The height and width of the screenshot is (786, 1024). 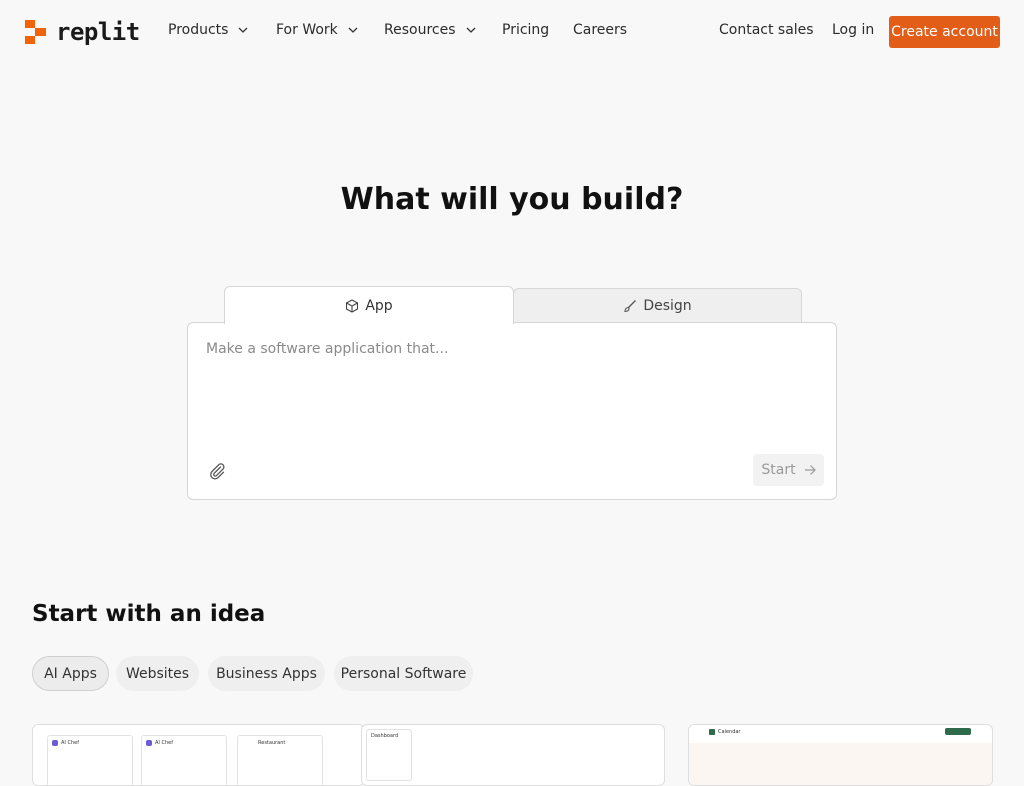 I want to click on prompt-input, so click(x=506, y=349).